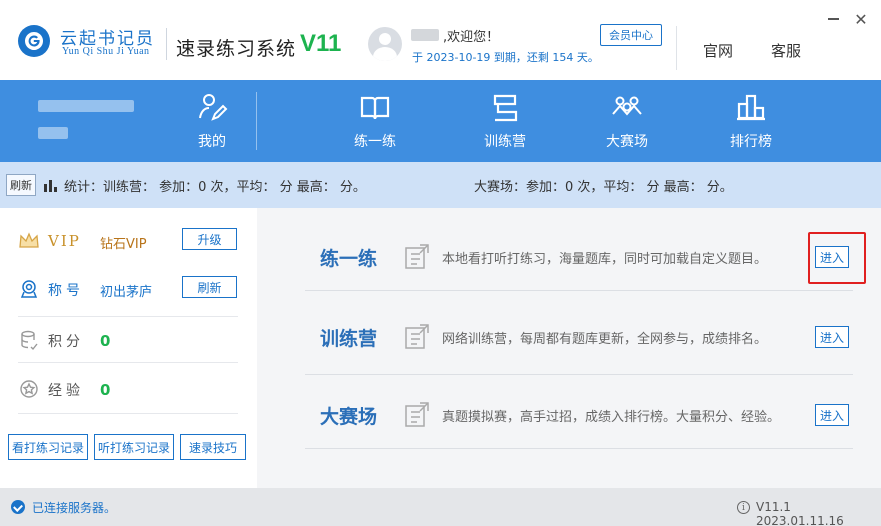 This screenshot has width=881, height=526. Describe the element at coordinates (605, 259) in the screenshot. I see `mode-description: 本地看打听打练习，海量题库，同时可加载自定义题目。` at that location.